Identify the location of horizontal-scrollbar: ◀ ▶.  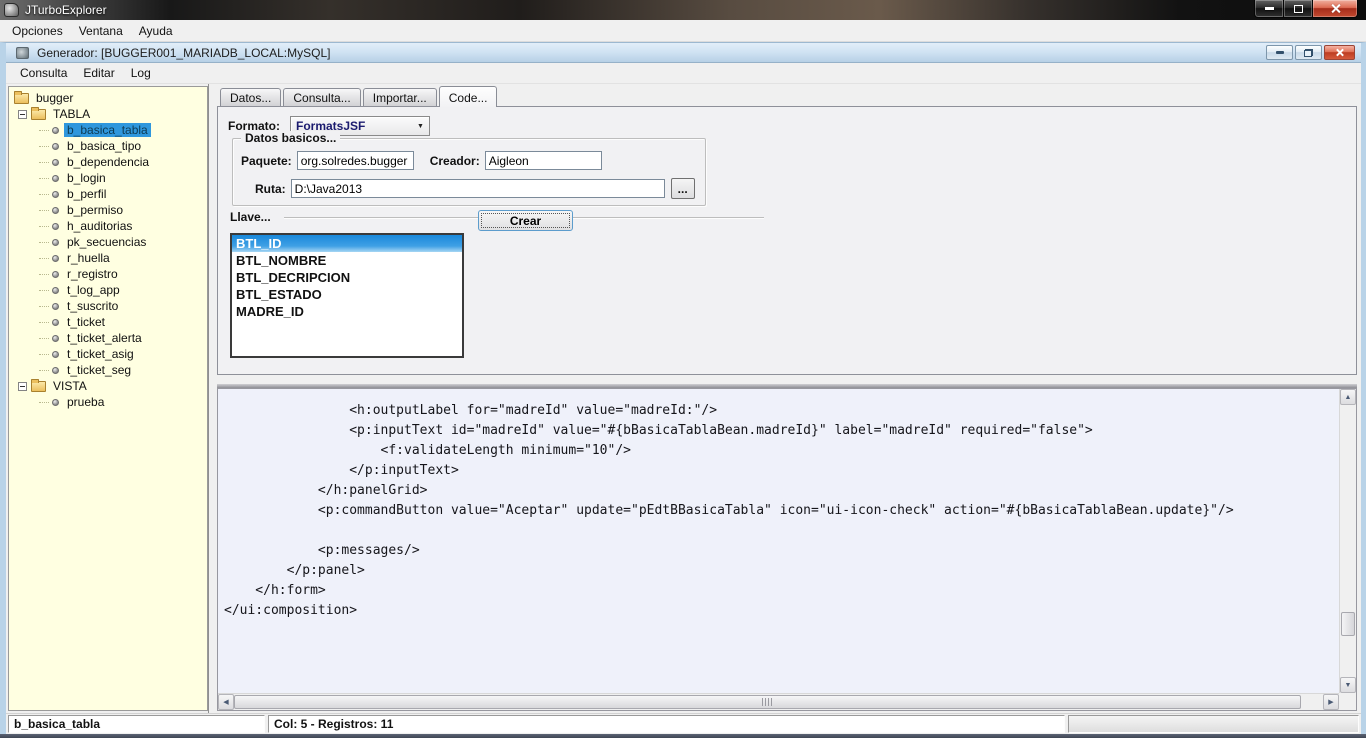
(778, 701).